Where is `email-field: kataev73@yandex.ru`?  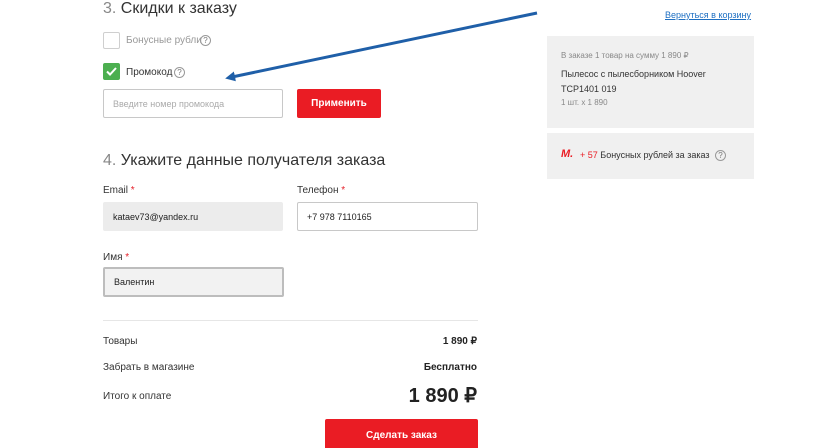 email-field: kataev73@yandex.ru is located at coordinates (193, 216).